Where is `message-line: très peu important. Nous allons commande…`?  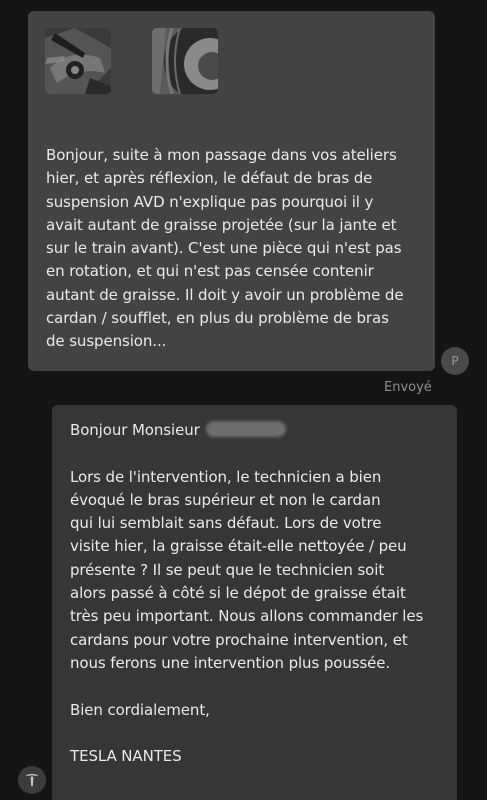 message-line: très peu important. Nous allons commande… is located at coordinates (247, 616).